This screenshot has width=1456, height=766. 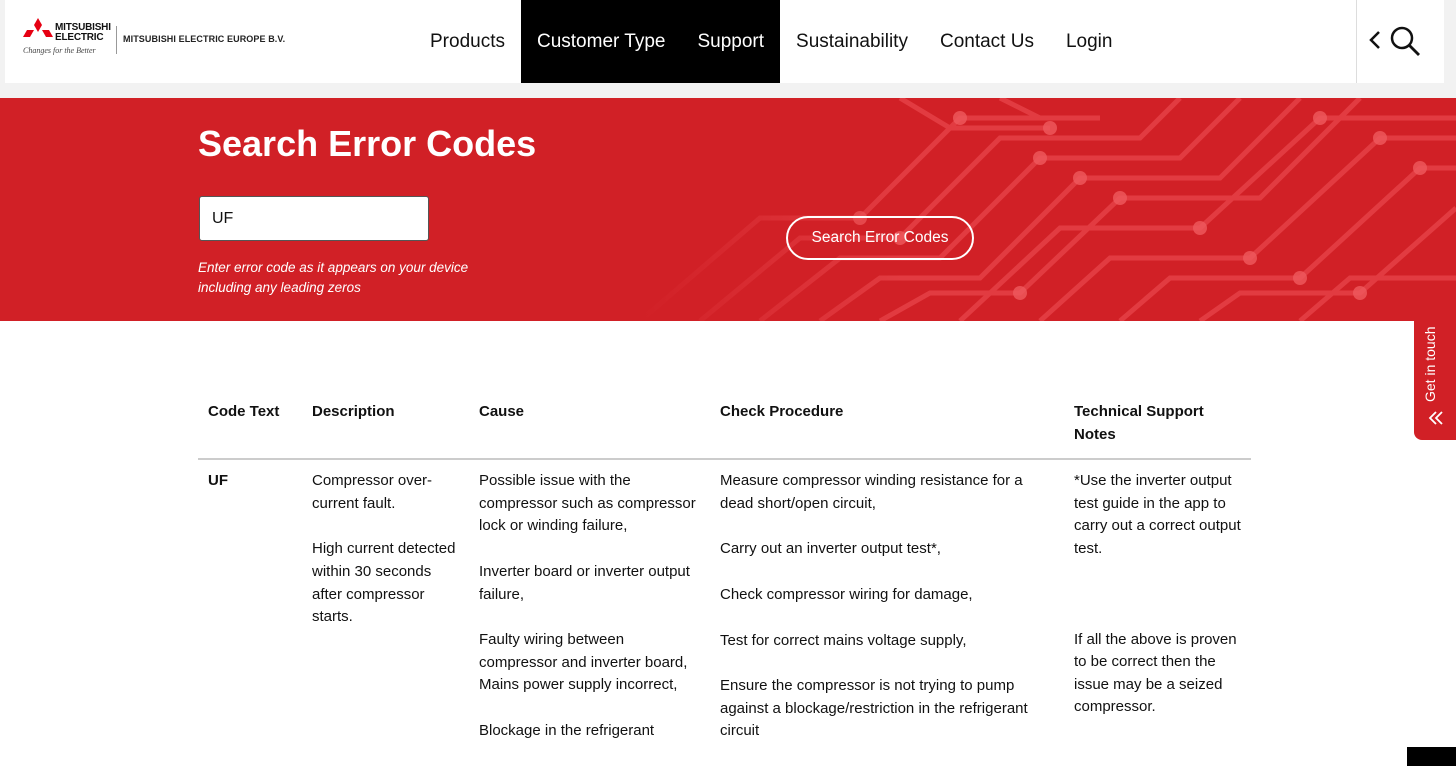 What do you see at coordinates (59, 50) in the screenshot?
I see `logo-tagline: Changes for the Better` at bounding box center [59, 50].